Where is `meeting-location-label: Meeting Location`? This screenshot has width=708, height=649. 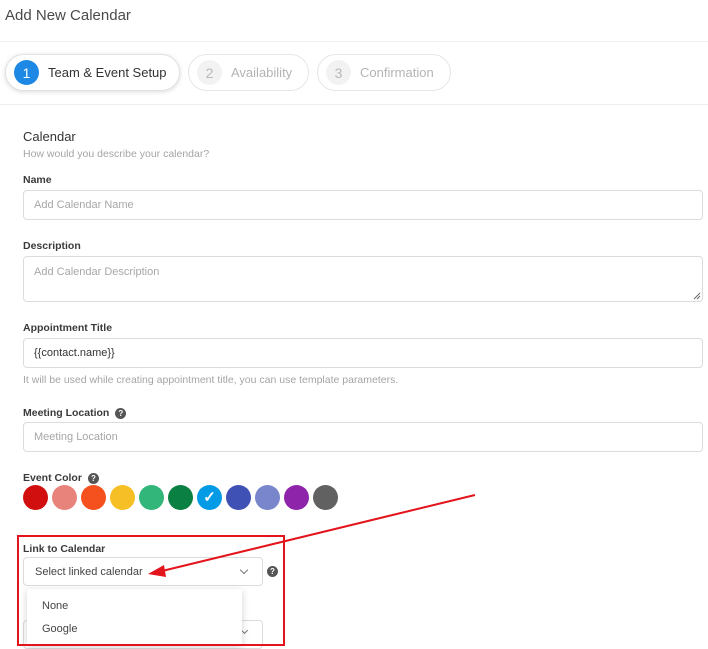 meeting-location-label: Meeting Location is located at coordinates (66, 413).